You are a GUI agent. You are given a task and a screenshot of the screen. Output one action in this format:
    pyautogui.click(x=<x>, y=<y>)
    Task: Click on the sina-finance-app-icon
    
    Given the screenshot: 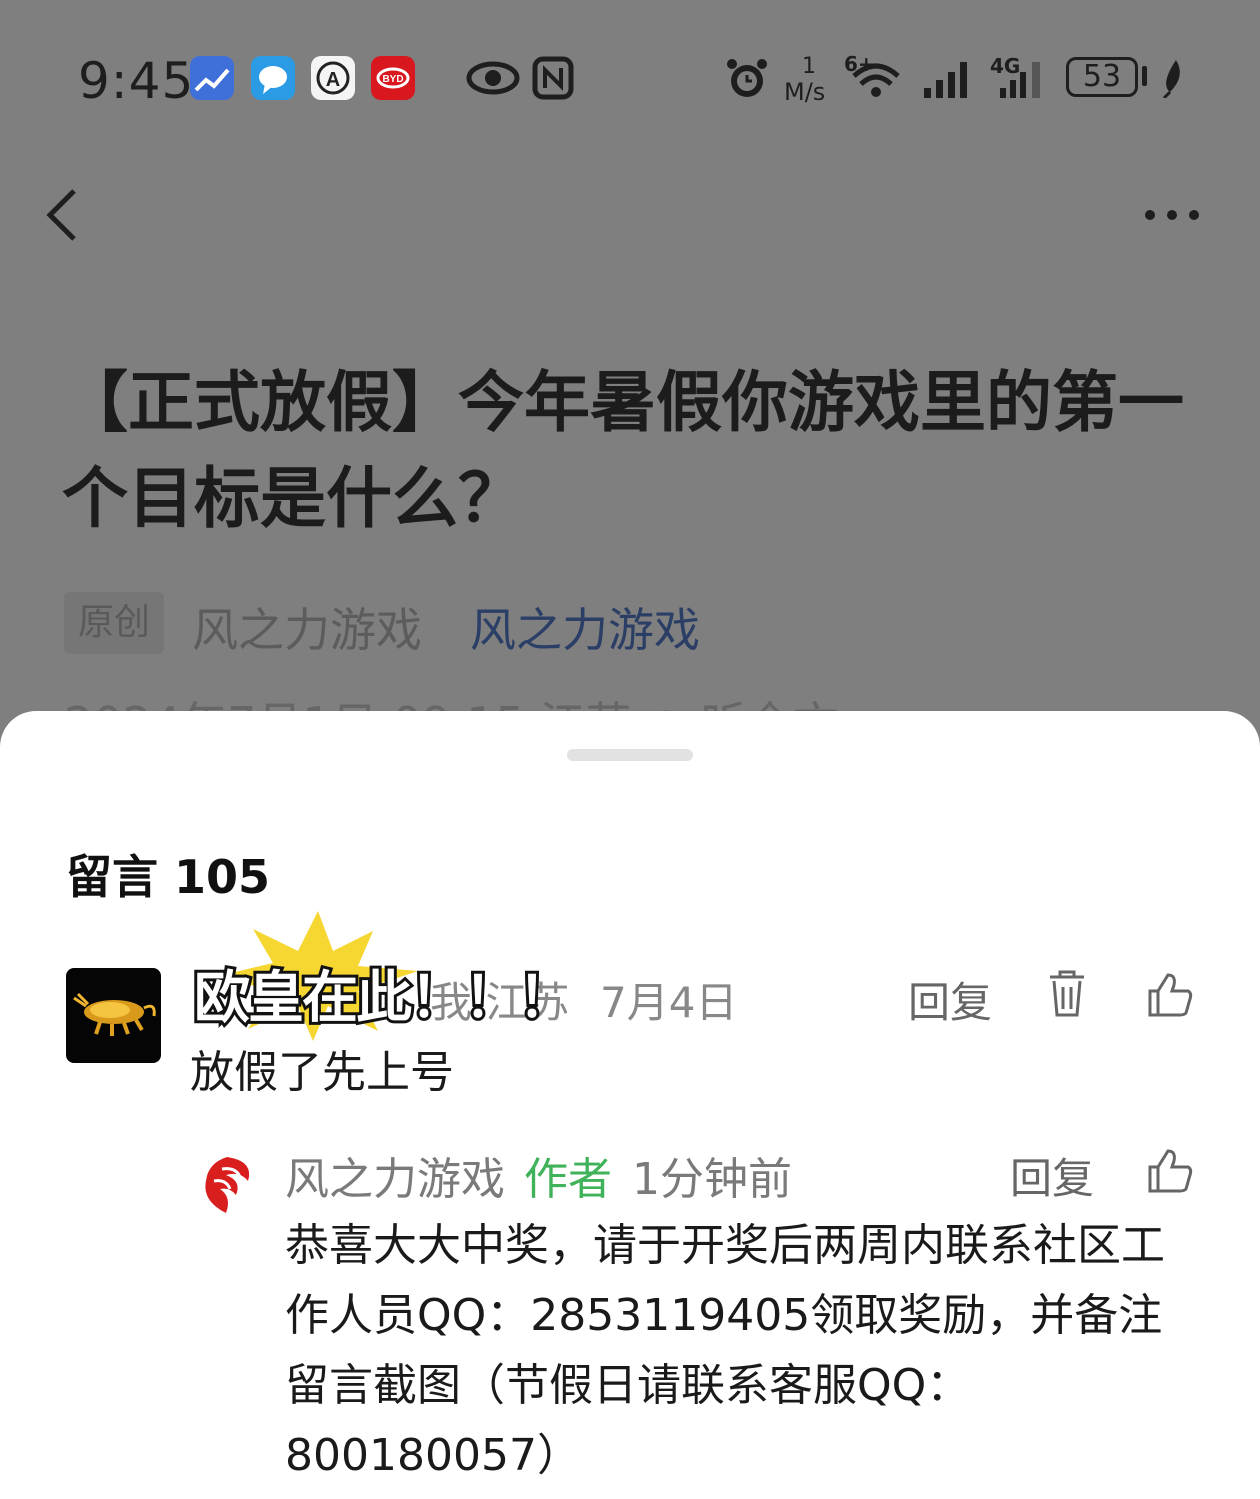 What is the action you would take?
    pyautogui.click(x=212, y=78)
    